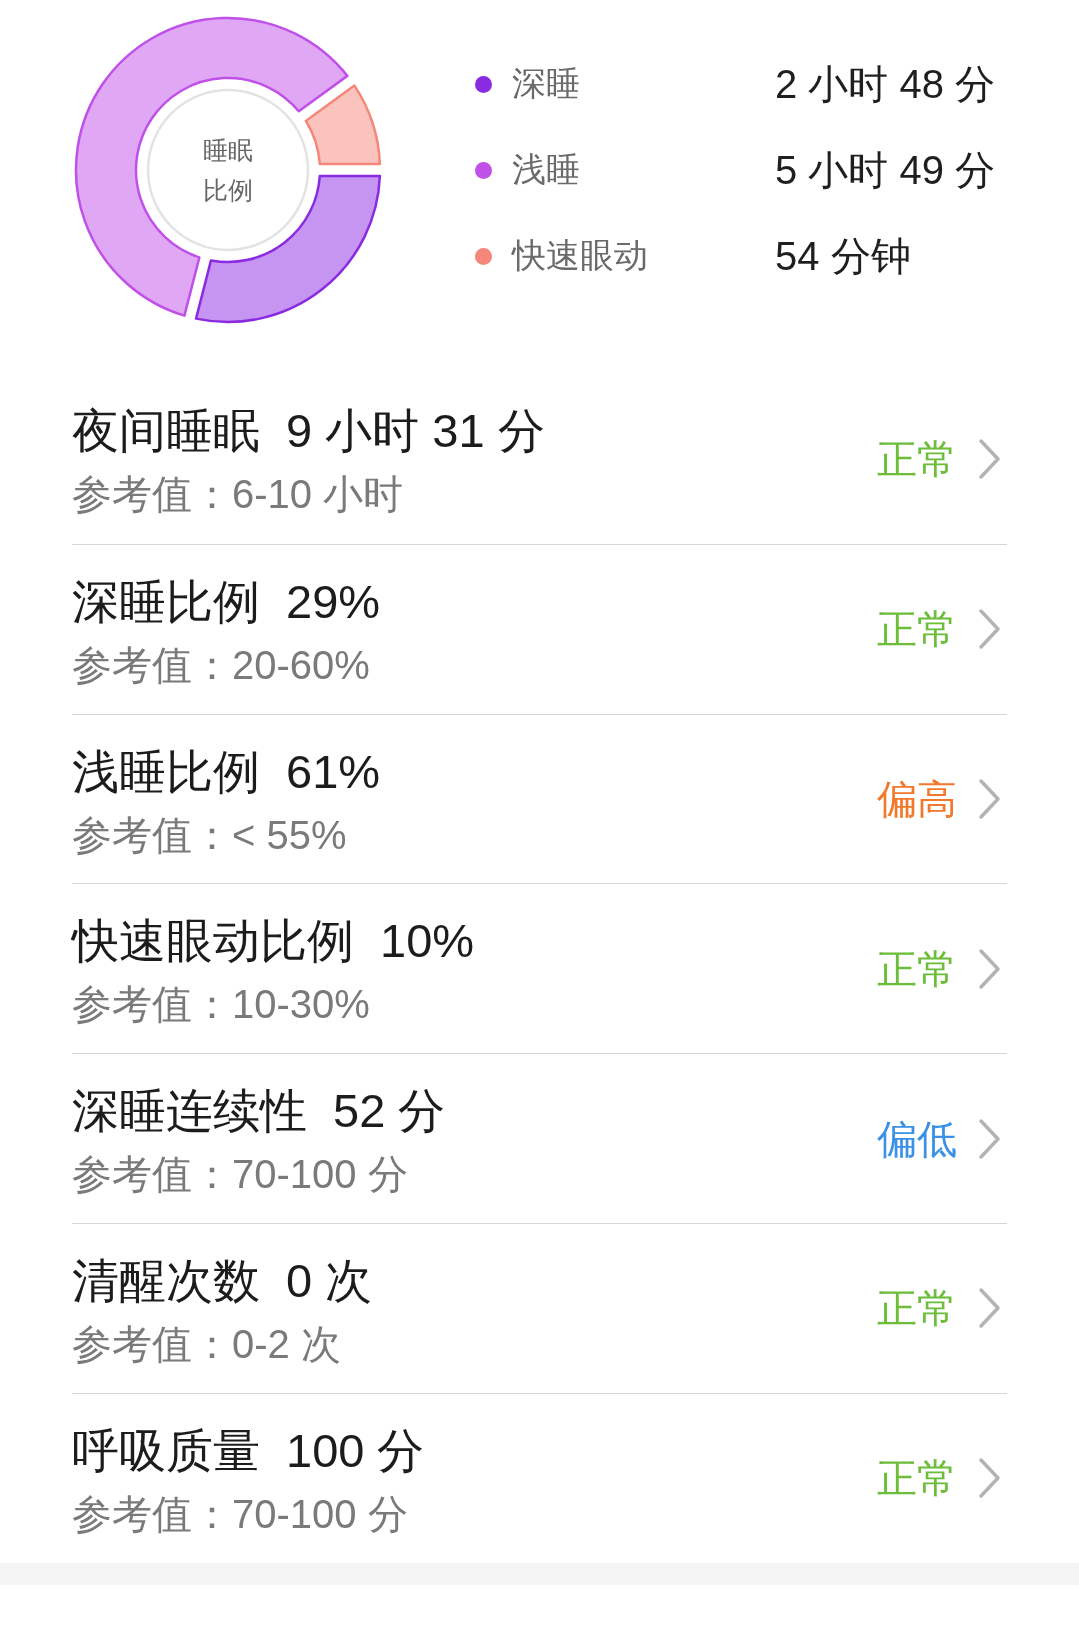 The height and width of the screenshot is (1649, 1079). Describe the element at coordinates (228, 170) in the screenshot. I see `chart-title: 睡眠比例` at that location.